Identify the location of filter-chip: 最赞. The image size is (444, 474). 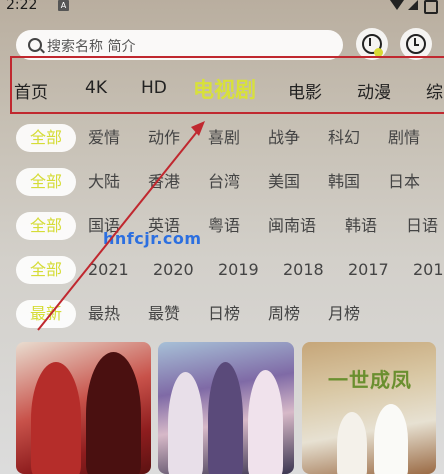
(164, 314).